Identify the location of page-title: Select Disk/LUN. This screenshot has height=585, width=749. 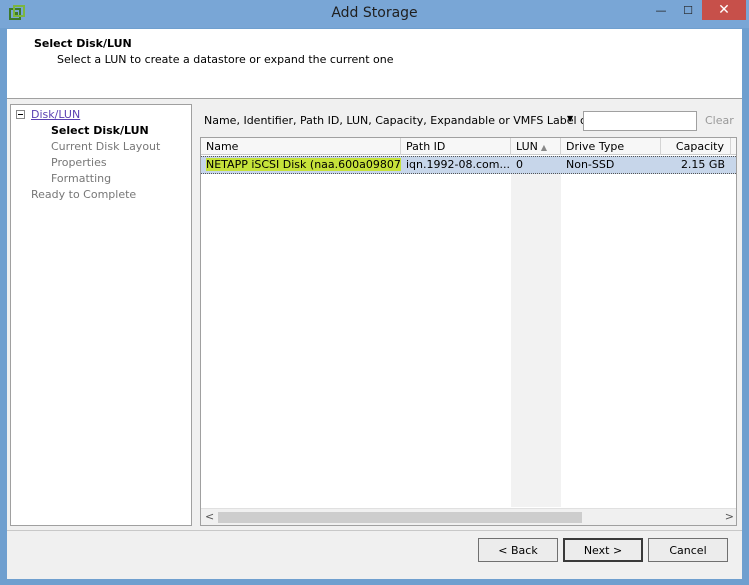
(83, 43).